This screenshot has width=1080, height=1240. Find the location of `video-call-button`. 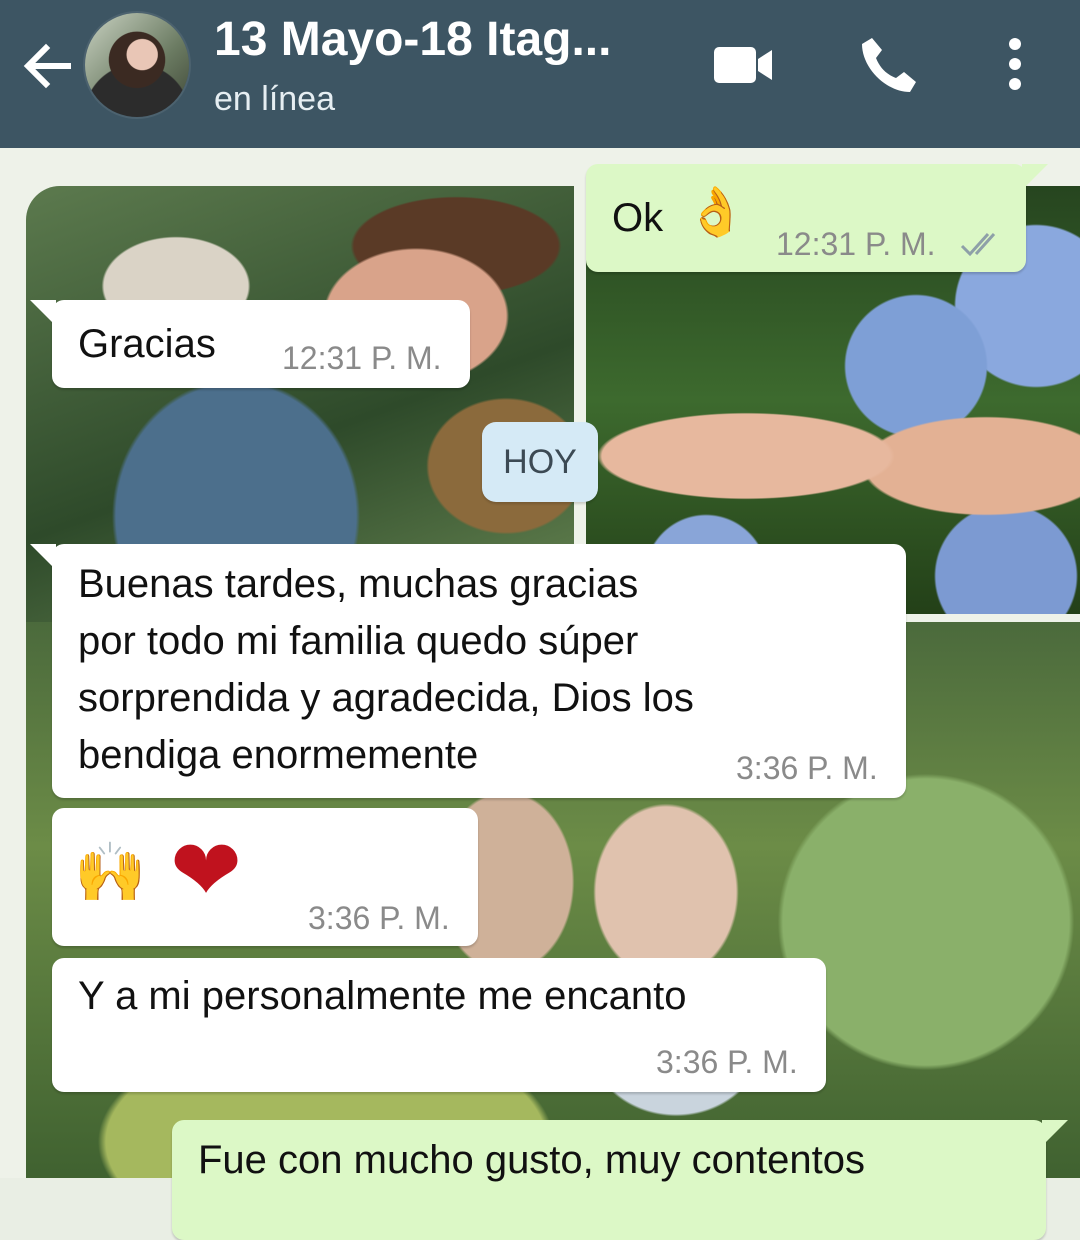

video-call-button is located at coordinates (743, 65).